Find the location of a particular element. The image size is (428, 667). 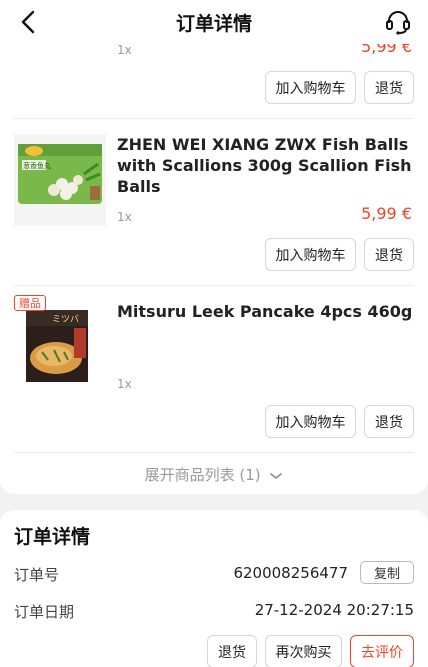

package-label: 葱香鱼丸 is located at coordinates (37, 165).